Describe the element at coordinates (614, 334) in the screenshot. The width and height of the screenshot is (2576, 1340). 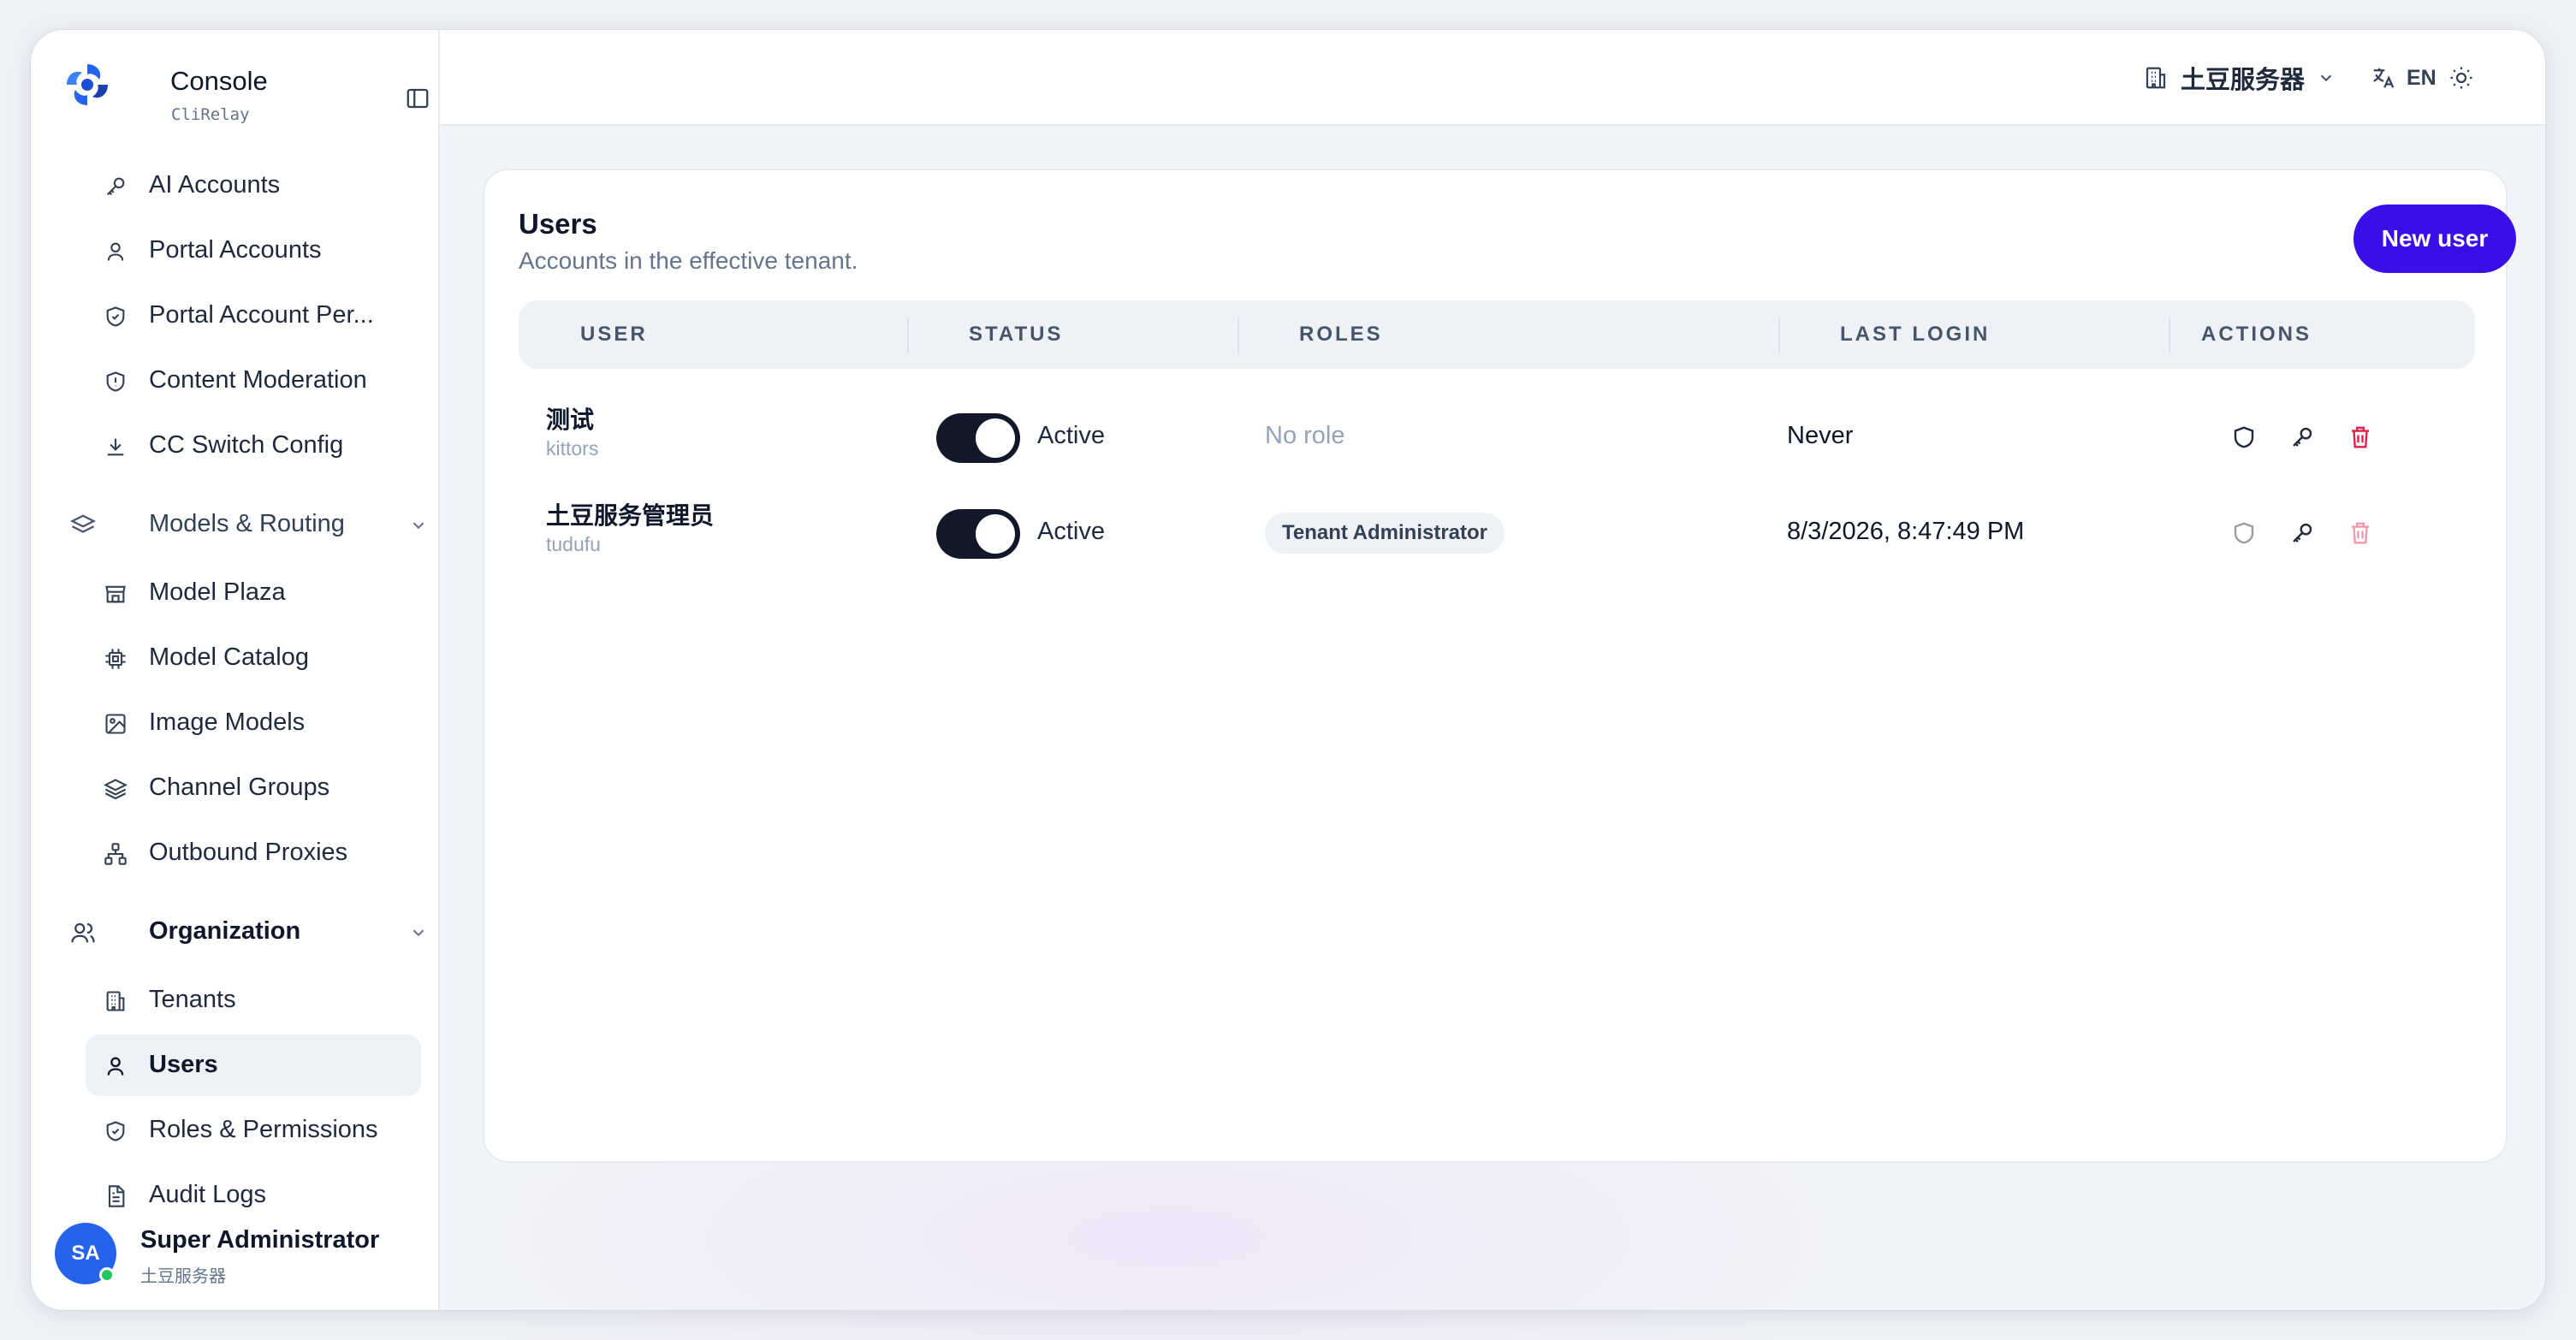
I see `column-header-user: USER` at that location.